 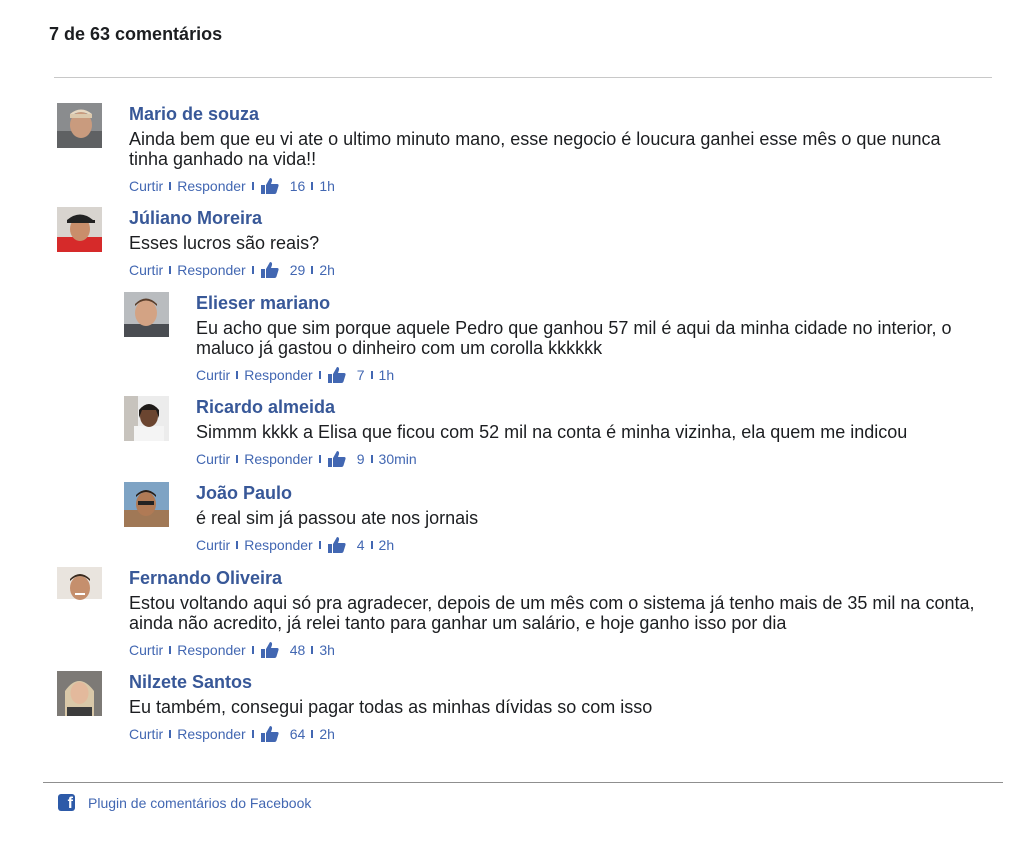 What do you see at coordinates (297, 186) in the screenshot?
I see `like-count: 16` at bounding box center [297, 186].